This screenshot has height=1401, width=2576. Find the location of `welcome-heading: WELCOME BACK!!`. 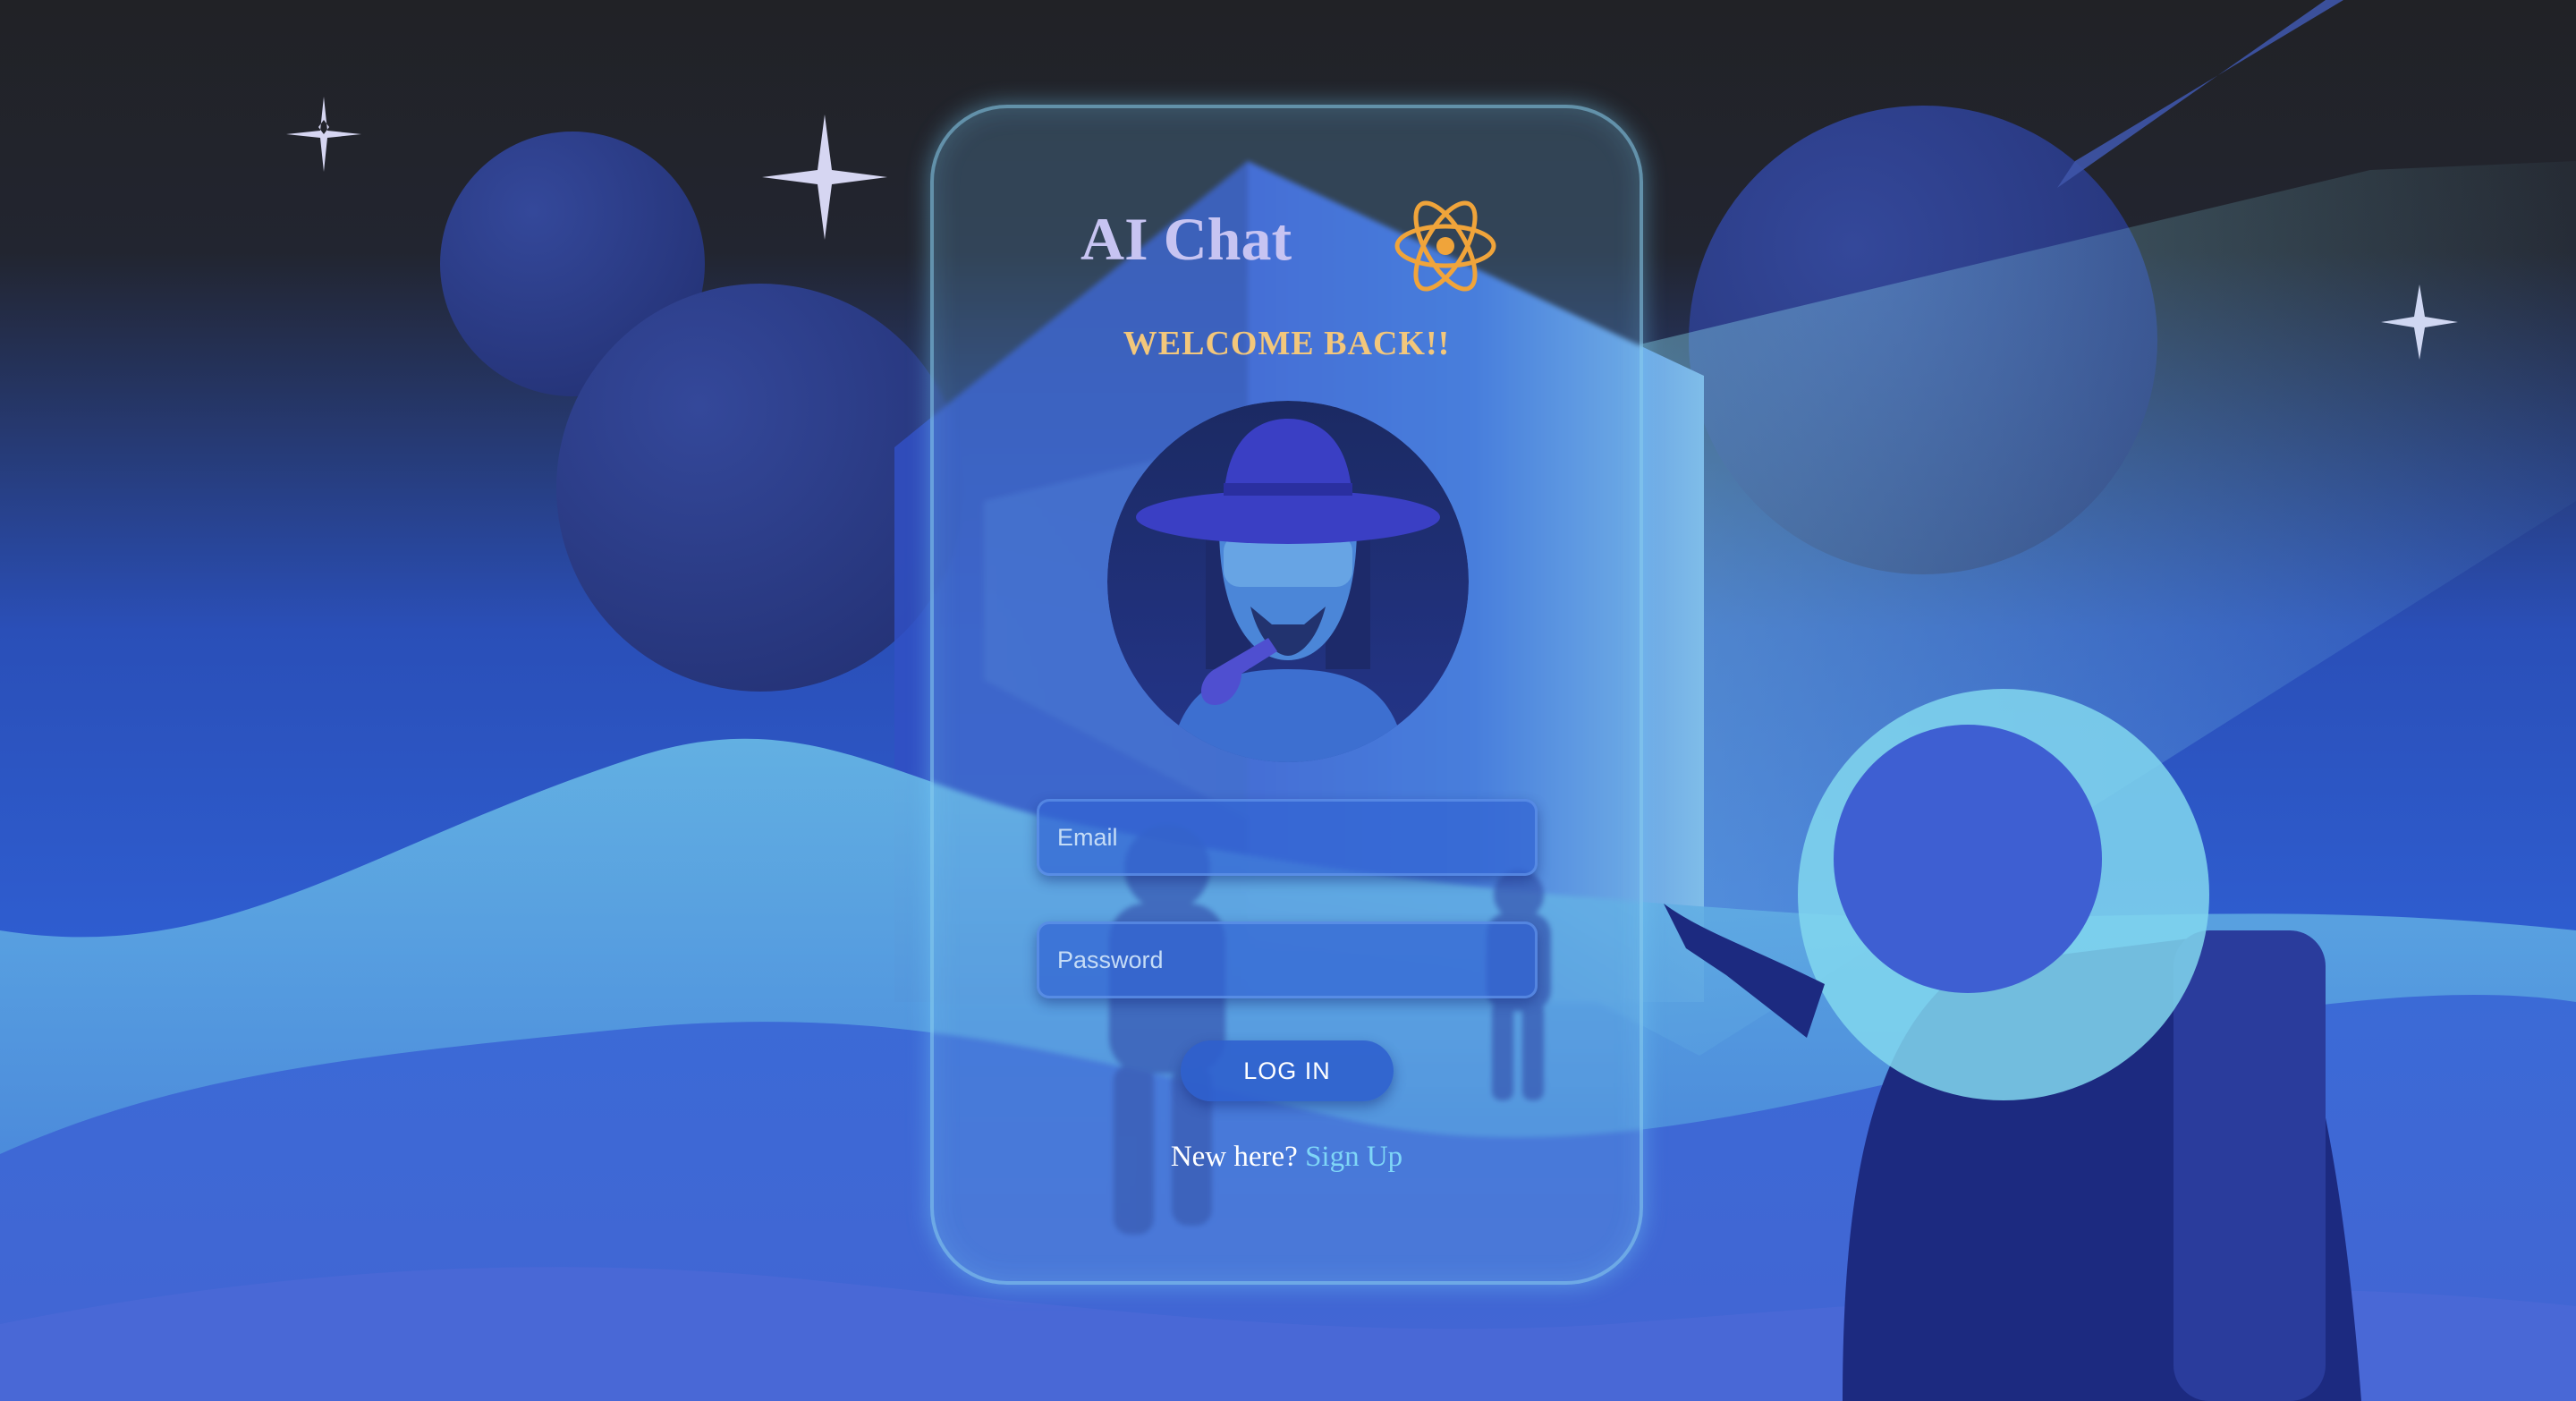

welcome-heading: WELCOME BACK!! is located at coordinates (1287, 343).